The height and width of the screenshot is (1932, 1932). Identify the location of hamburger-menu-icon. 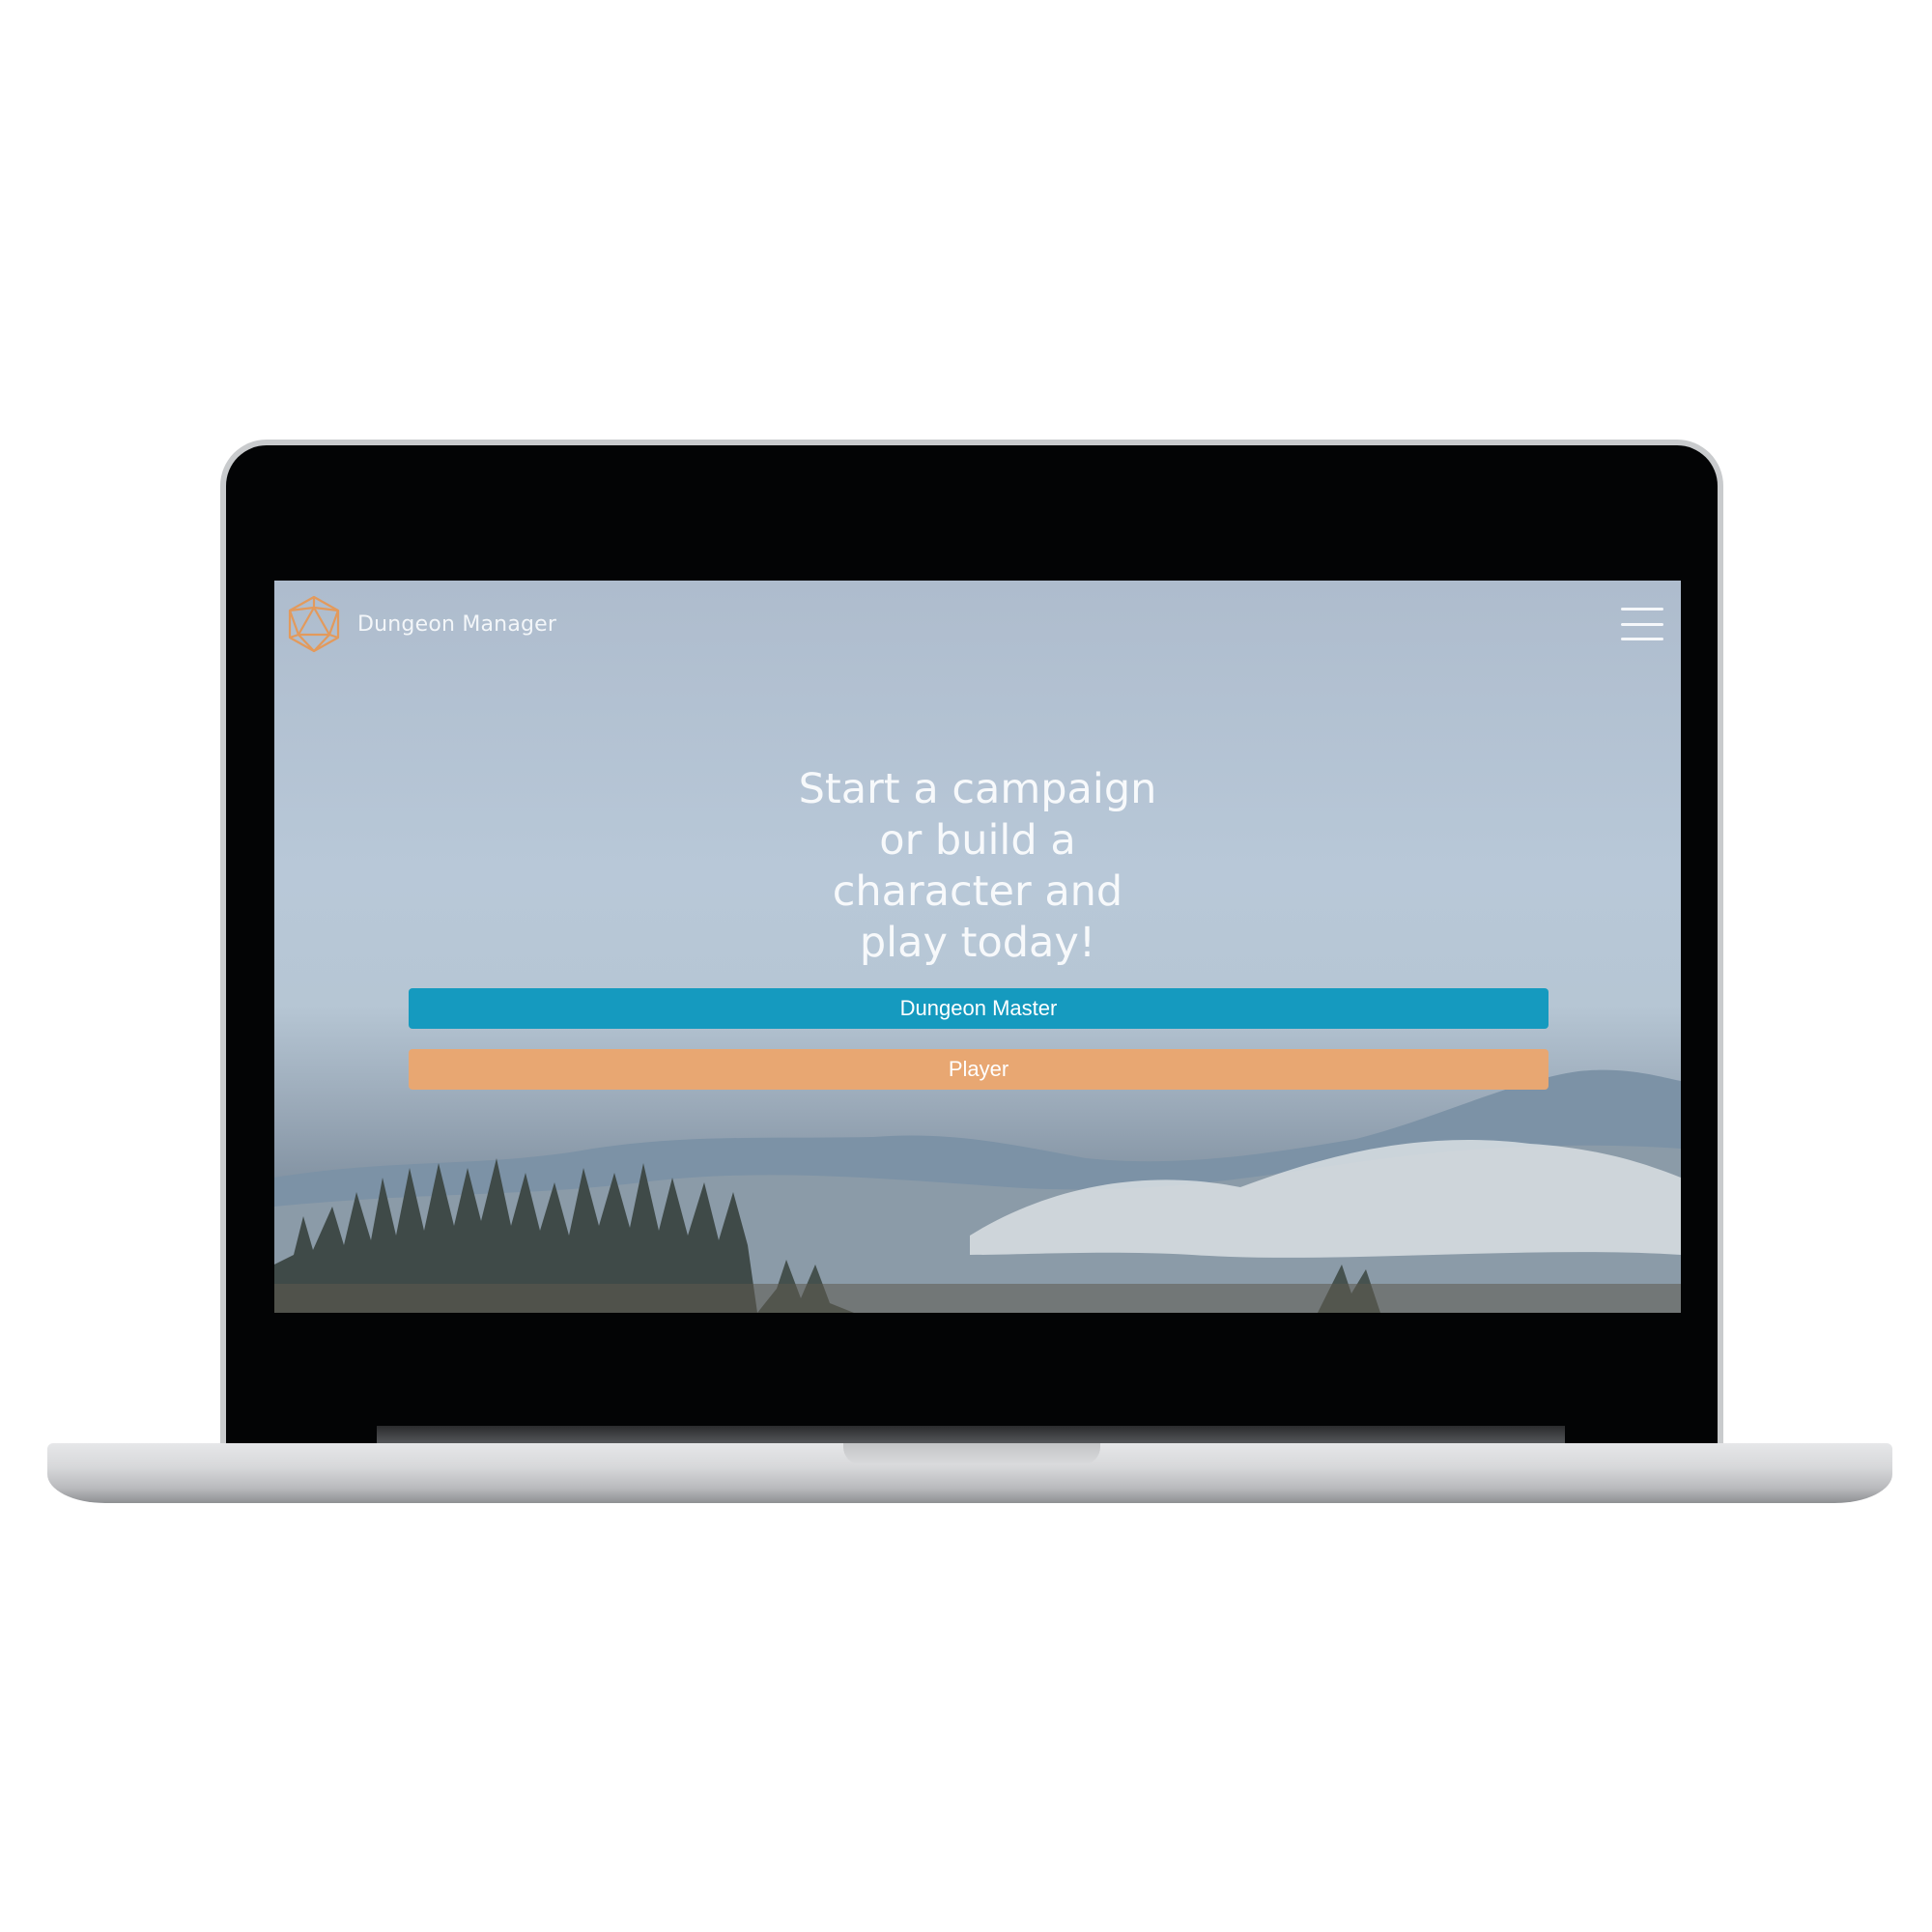
(1642, 609).